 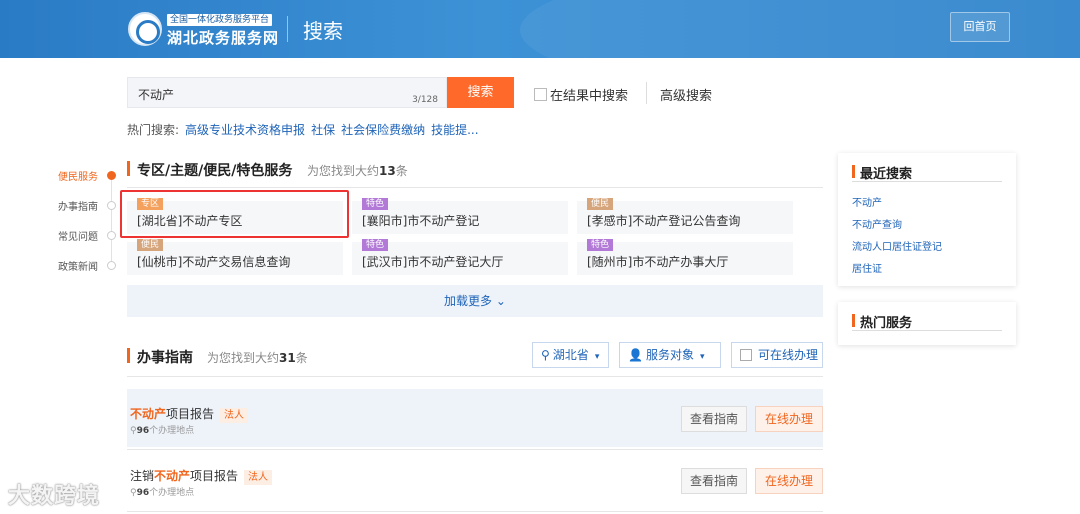 I want to click on nav-item-label: 便民服务, so click(x=78, y=177).